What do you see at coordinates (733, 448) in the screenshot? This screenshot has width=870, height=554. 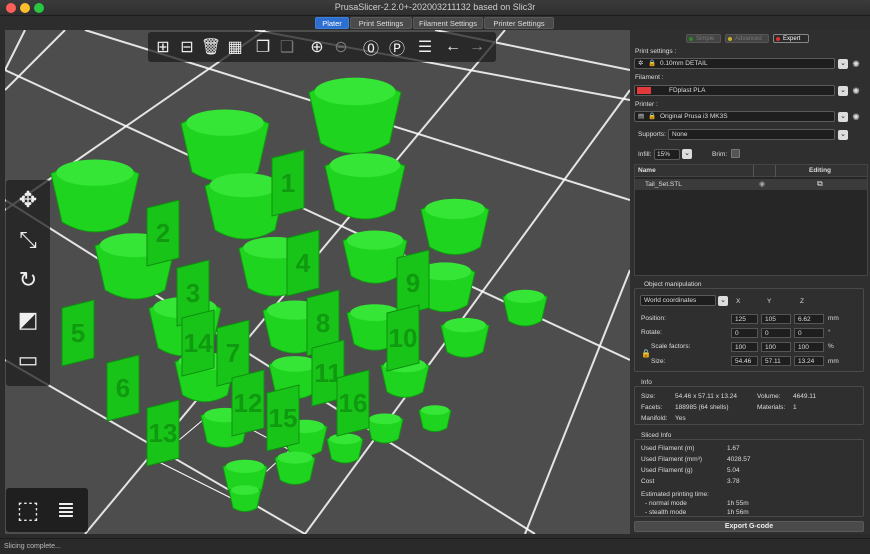 I see `used-filament-m-value: 1.67` at bounding box center [733, 448].